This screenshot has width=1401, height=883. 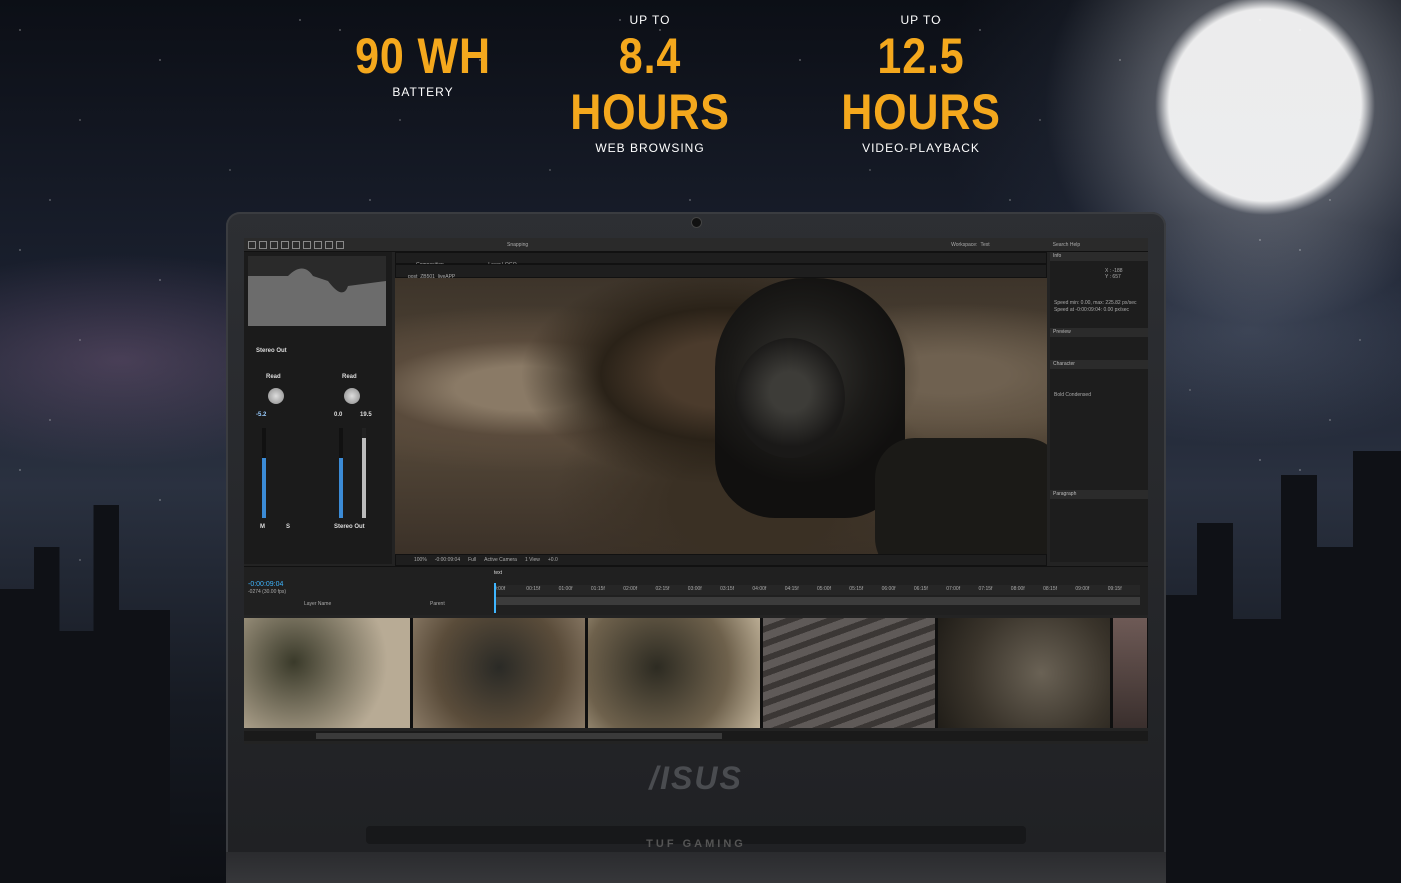 I want to click on exposure-value: +0.0, so click(x=553, y=560).